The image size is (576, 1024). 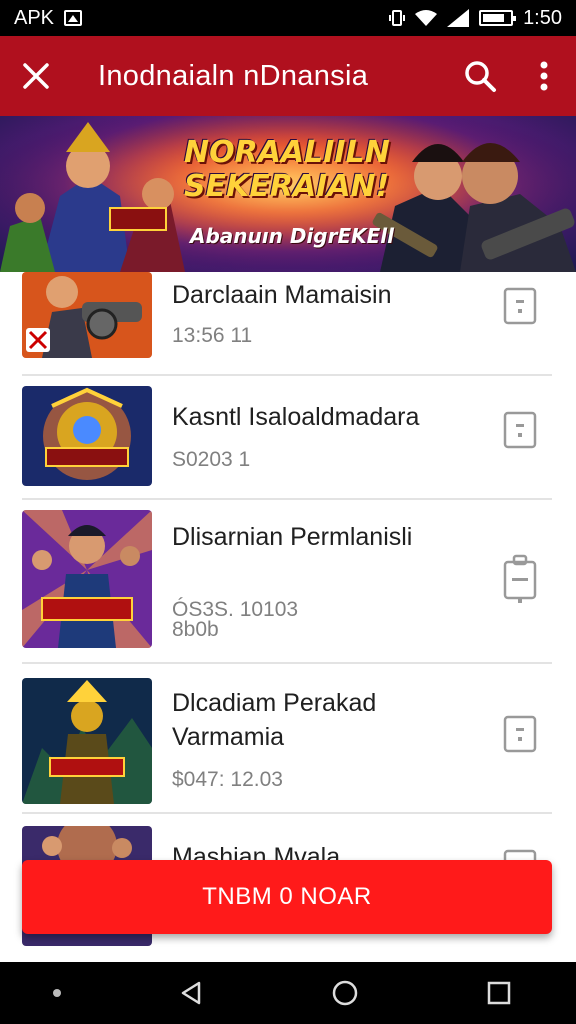 I want to click on clipboard-icon, so click(x=520, y=578).